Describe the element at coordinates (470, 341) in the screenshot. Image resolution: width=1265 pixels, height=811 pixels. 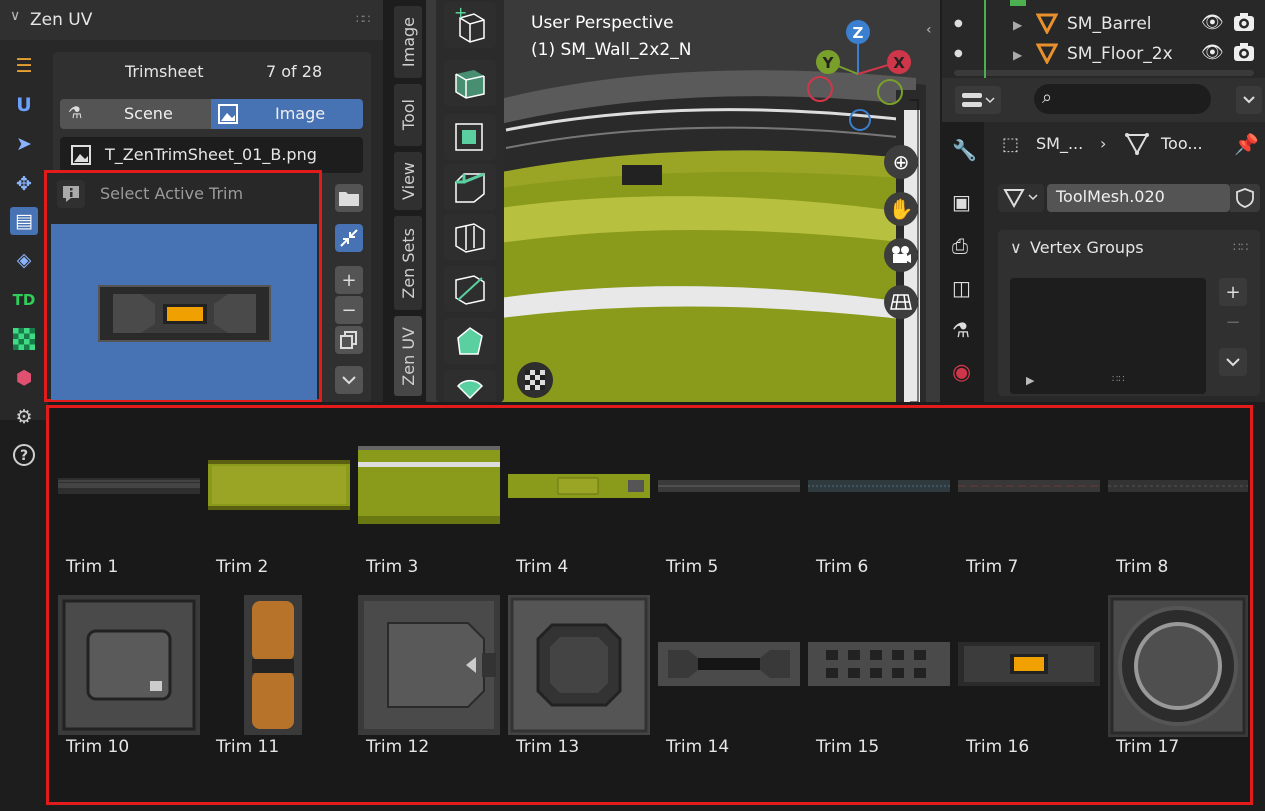
I see `poly-build-tool-icon` at that location.